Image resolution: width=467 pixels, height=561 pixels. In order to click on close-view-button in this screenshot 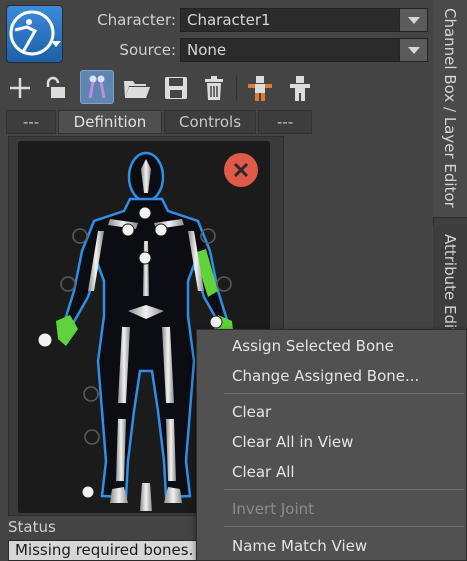, I will do `click(241, 170)`.